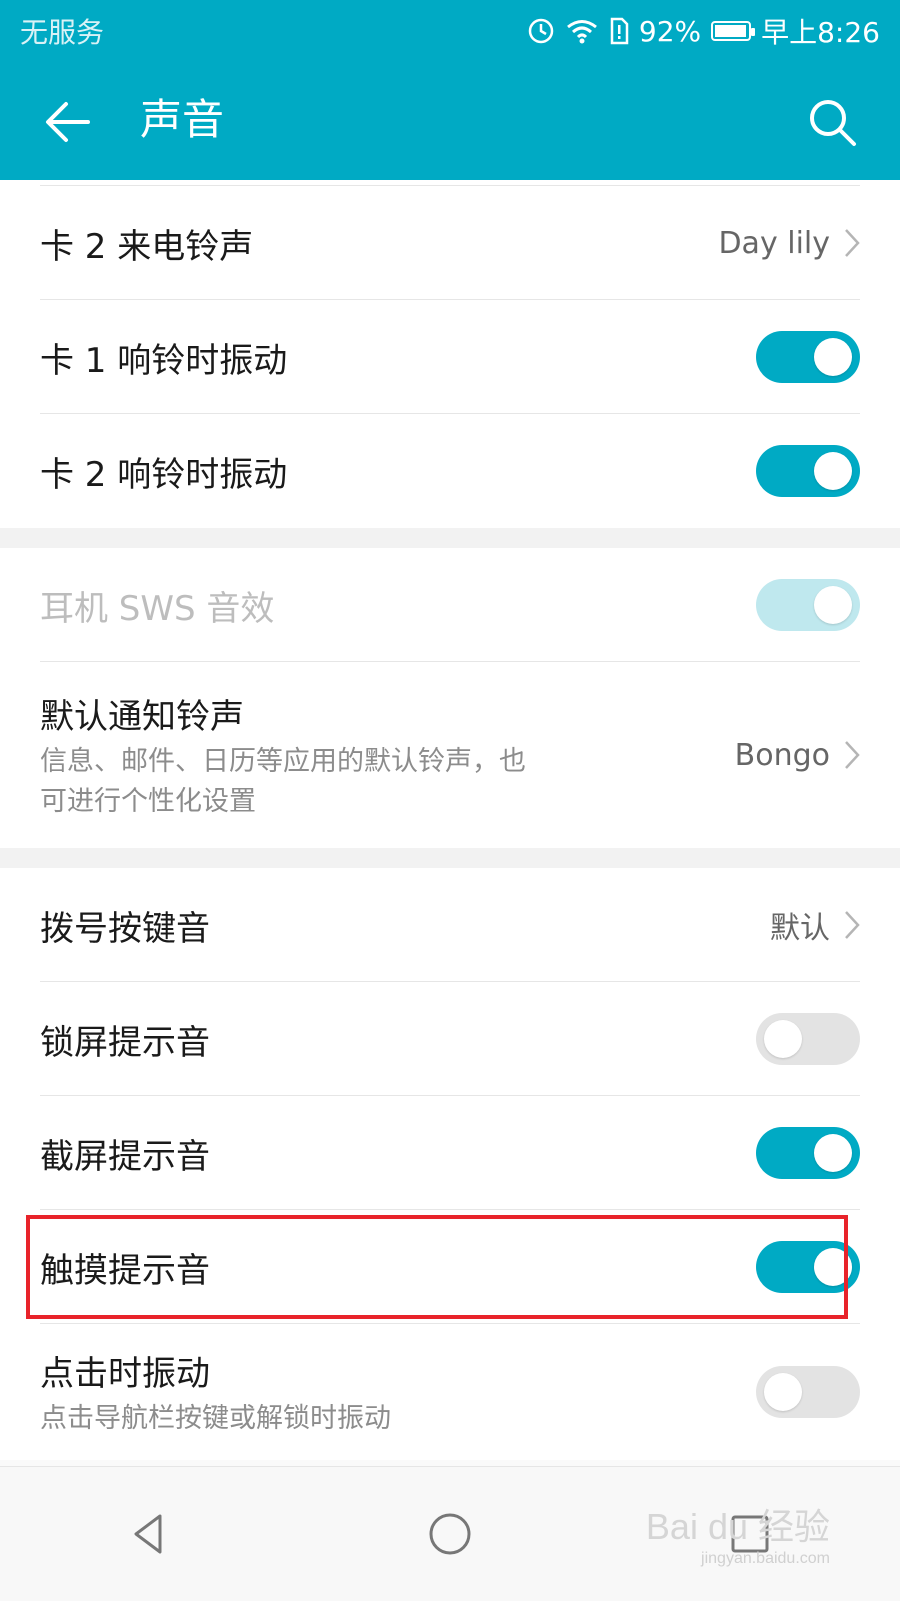 The height and width of the screenshot is (1601, 900). What do you see at coordinates (737, 1526) in the screenshot?
I see `watermark-brand: Bai du 经验` at bounding box center [737, 1526].